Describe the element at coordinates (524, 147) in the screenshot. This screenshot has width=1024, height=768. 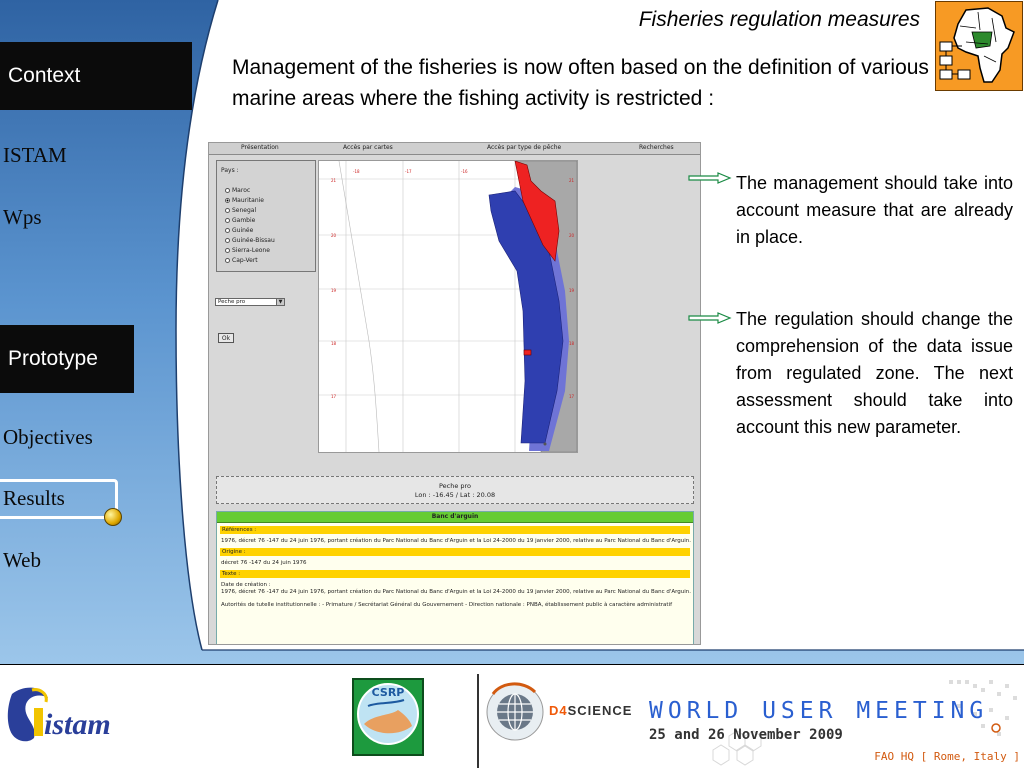
I see `menu-fishing-type-access: Accès par type de pêche` at that location.